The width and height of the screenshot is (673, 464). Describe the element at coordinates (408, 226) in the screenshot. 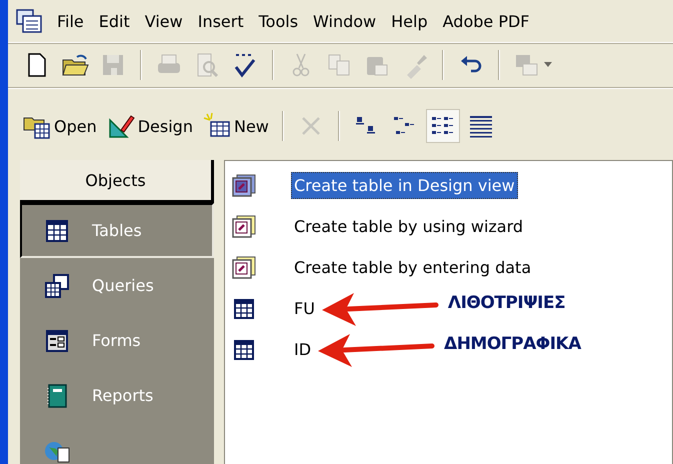

I see `list-item: Create table by using wizard` at that location.